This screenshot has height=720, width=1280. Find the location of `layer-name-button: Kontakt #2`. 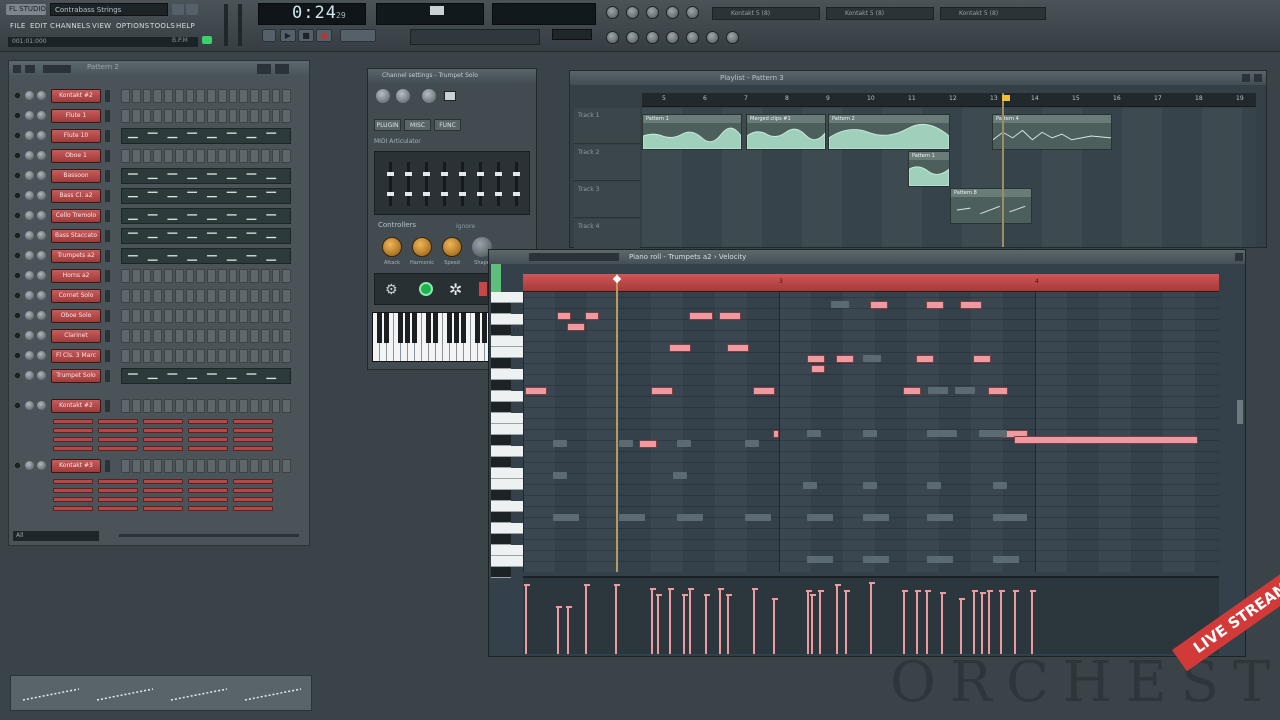

layer-name-button: Kontakt #2 is located at coordinates (76, 406).